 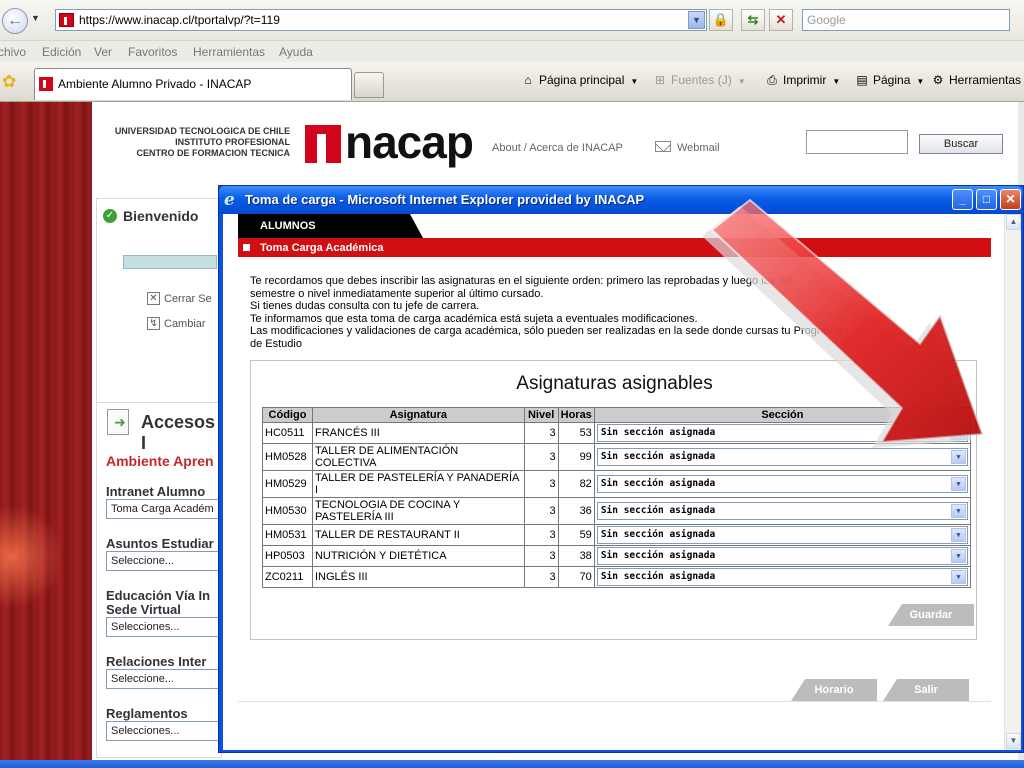 I want to click on menu-favorites: Favoritos, so click(x=152, y=52).